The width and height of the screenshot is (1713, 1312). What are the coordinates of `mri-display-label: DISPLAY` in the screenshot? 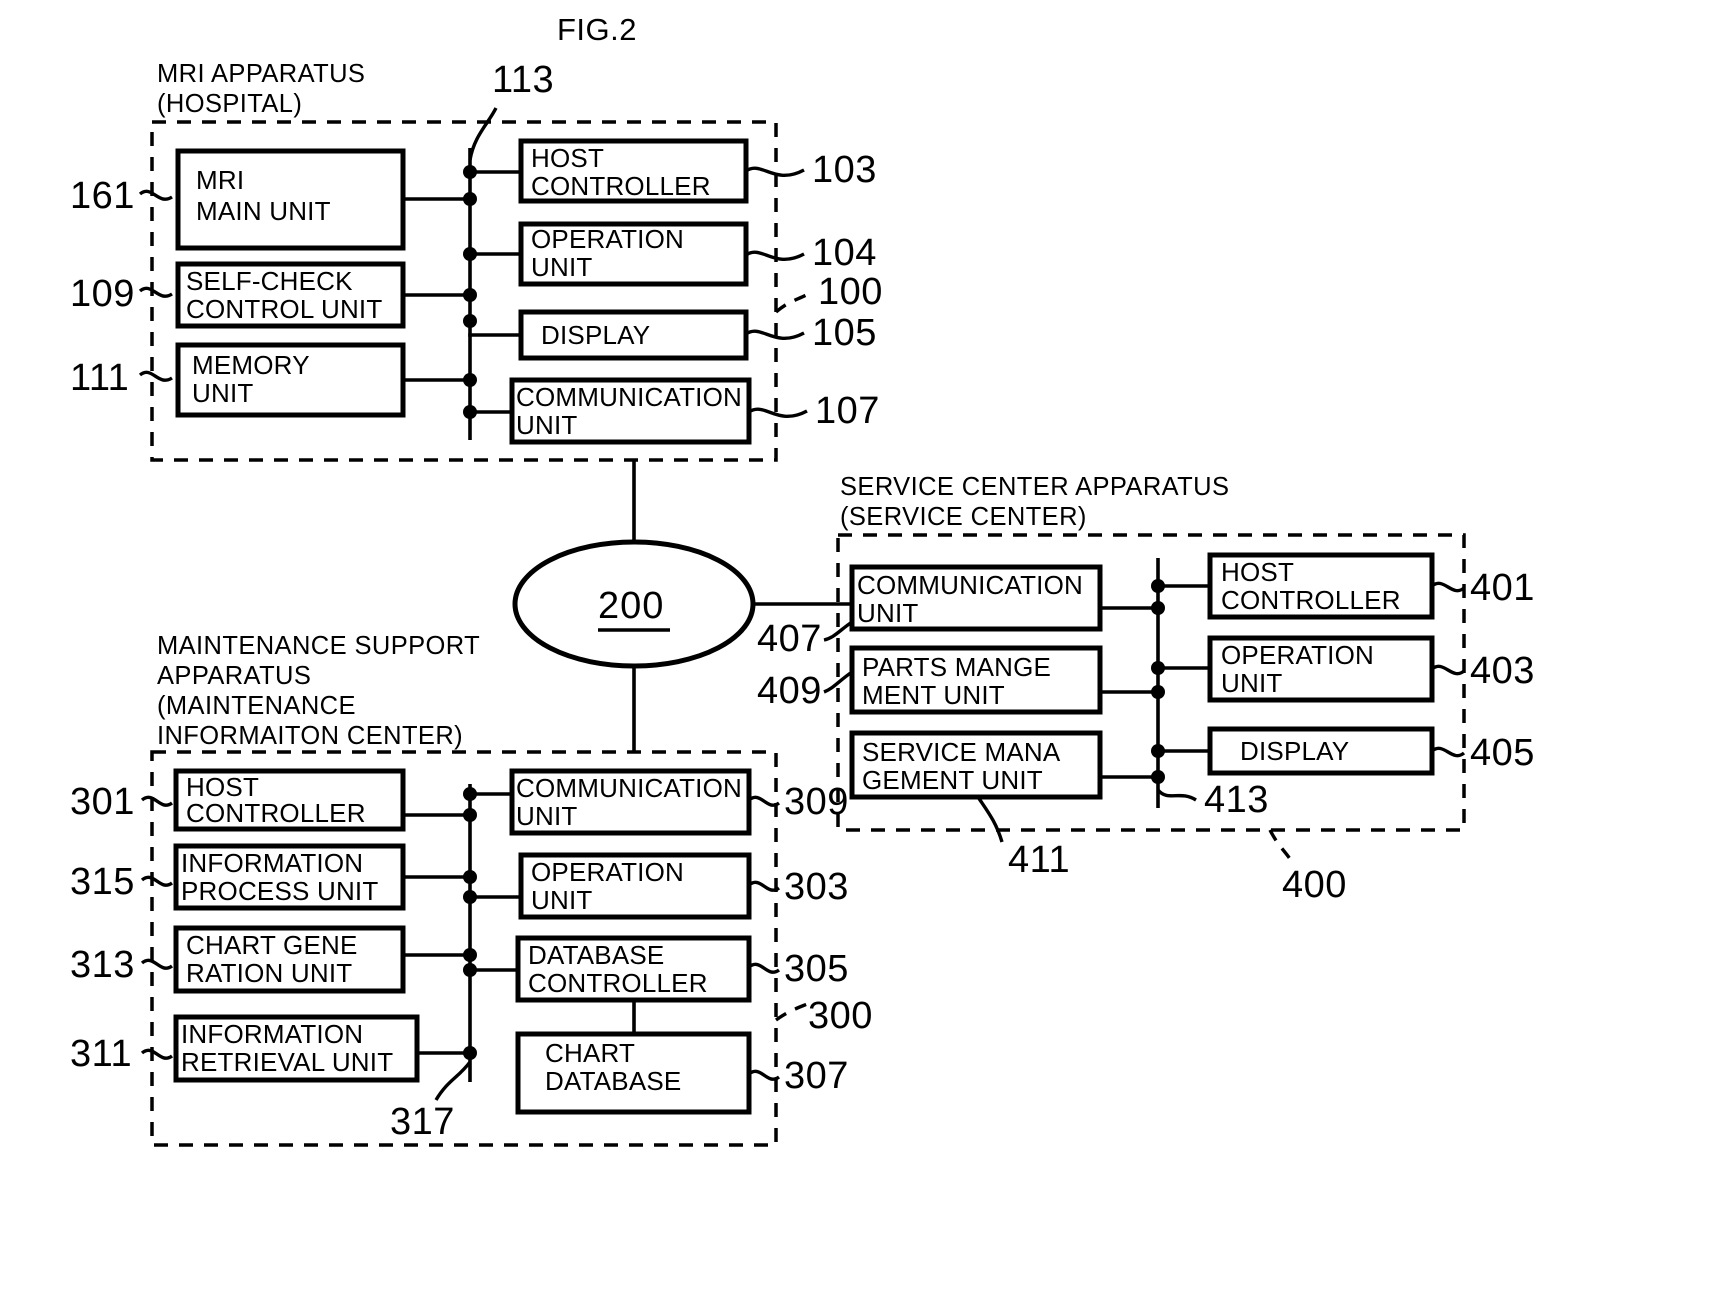 It's located at (595, 335).